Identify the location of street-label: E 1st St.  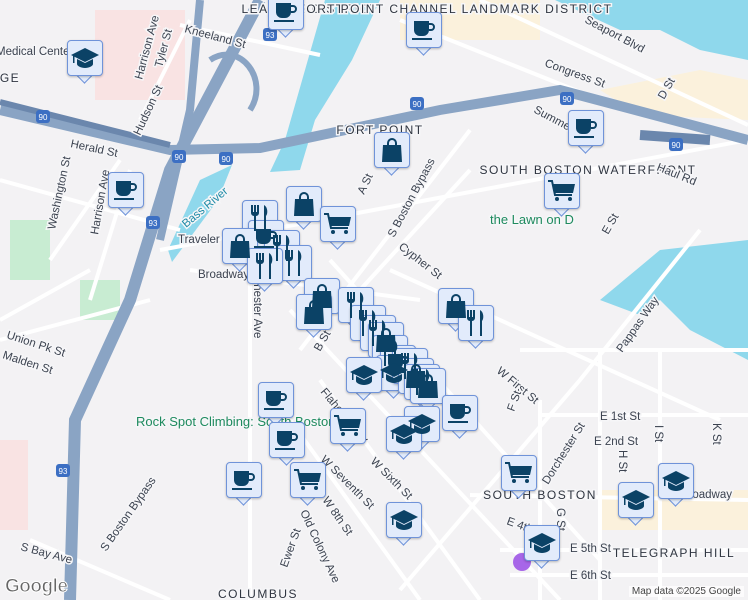
(620, 417).